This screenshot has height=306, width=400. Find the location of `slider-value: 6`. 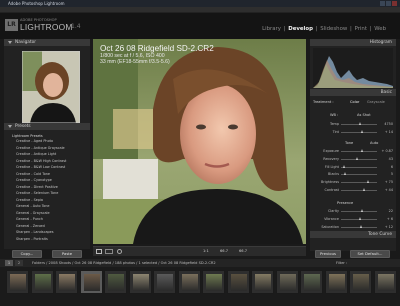

slider-value: 6 is located at coordinates (387, 167).